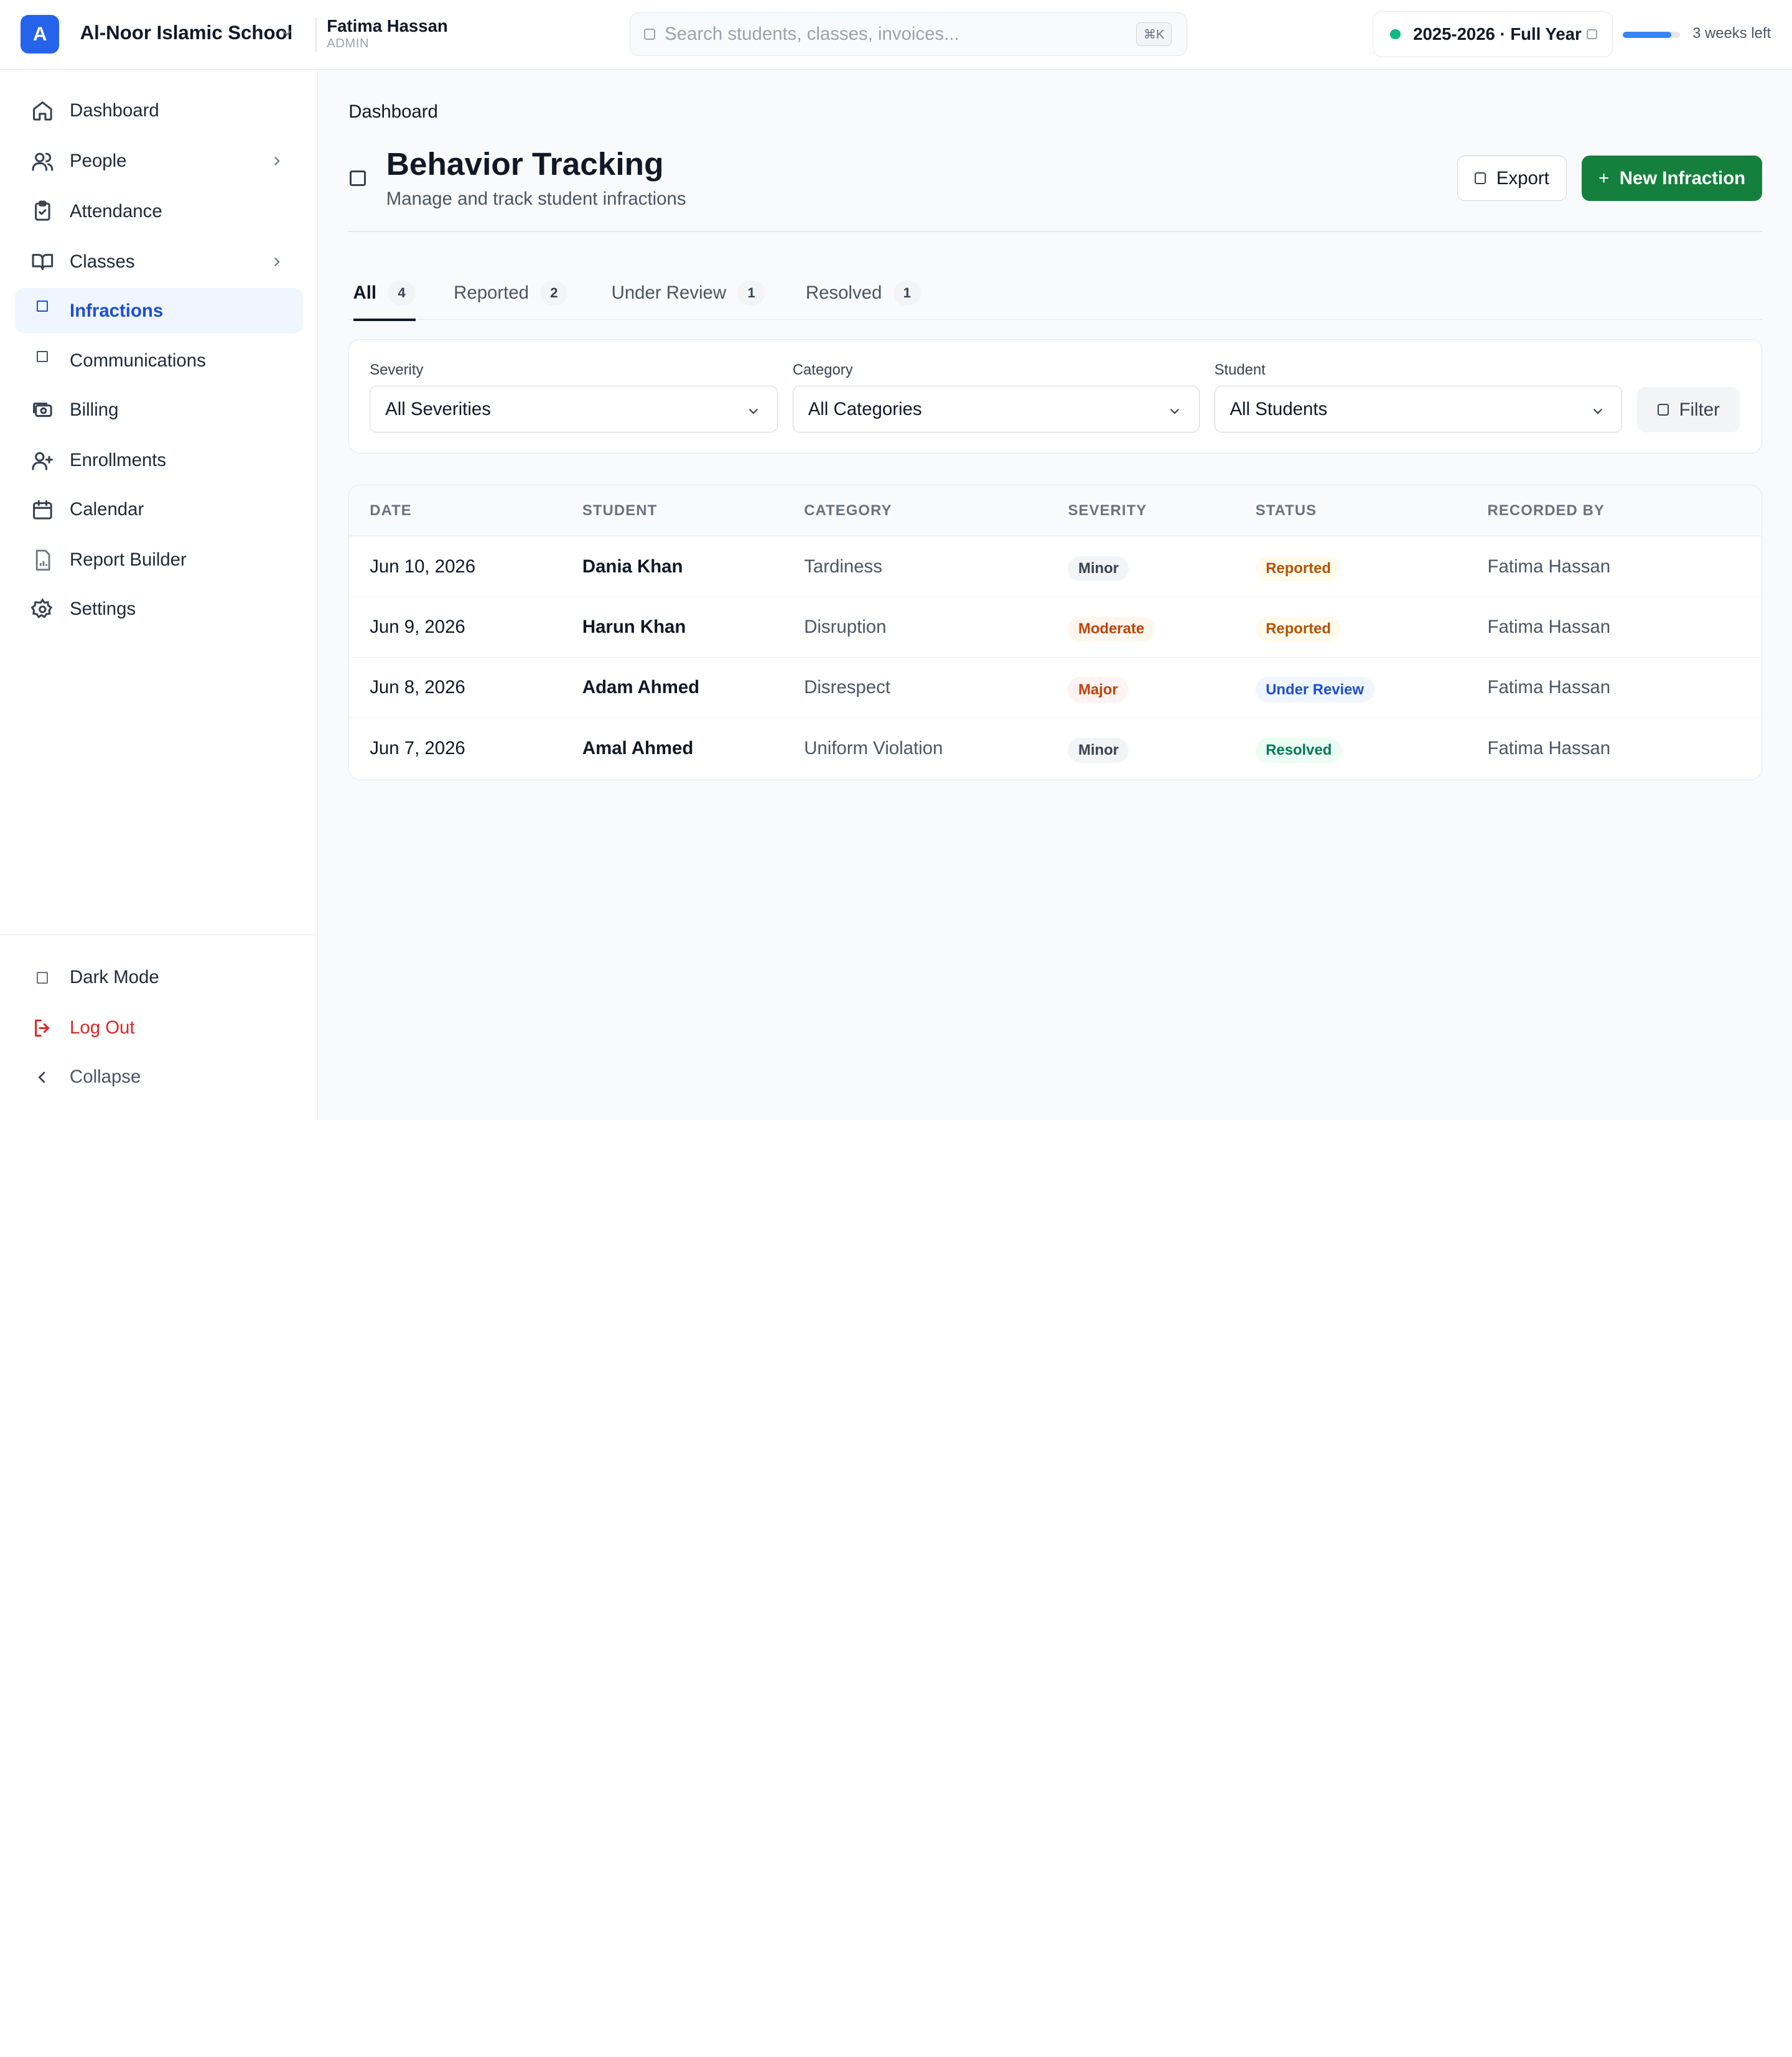  What do you see at coordinates (638, 748) in the screenshot?
I see `cell-student: Amal Ahmed` at bounding box center [638, 748].